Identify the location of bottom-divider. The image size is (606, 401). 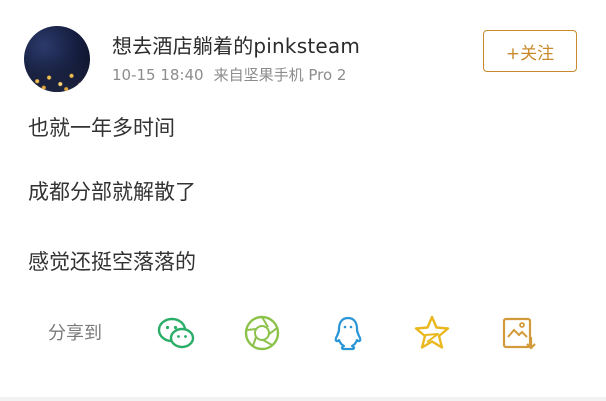
(303, 399).